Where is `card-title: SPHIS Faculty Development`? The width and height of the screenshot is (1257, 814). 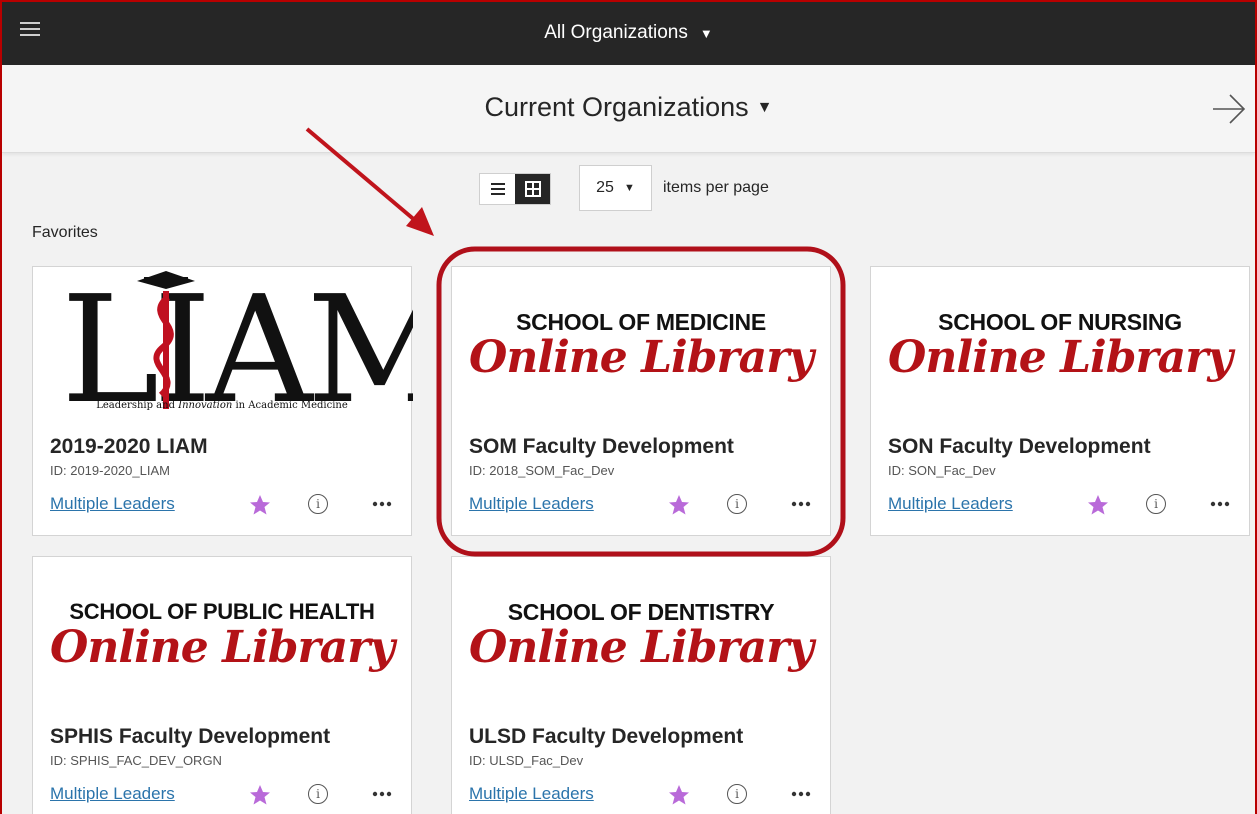 card-title: SPHIS Faculty Development is located at coordinates (190, 737).